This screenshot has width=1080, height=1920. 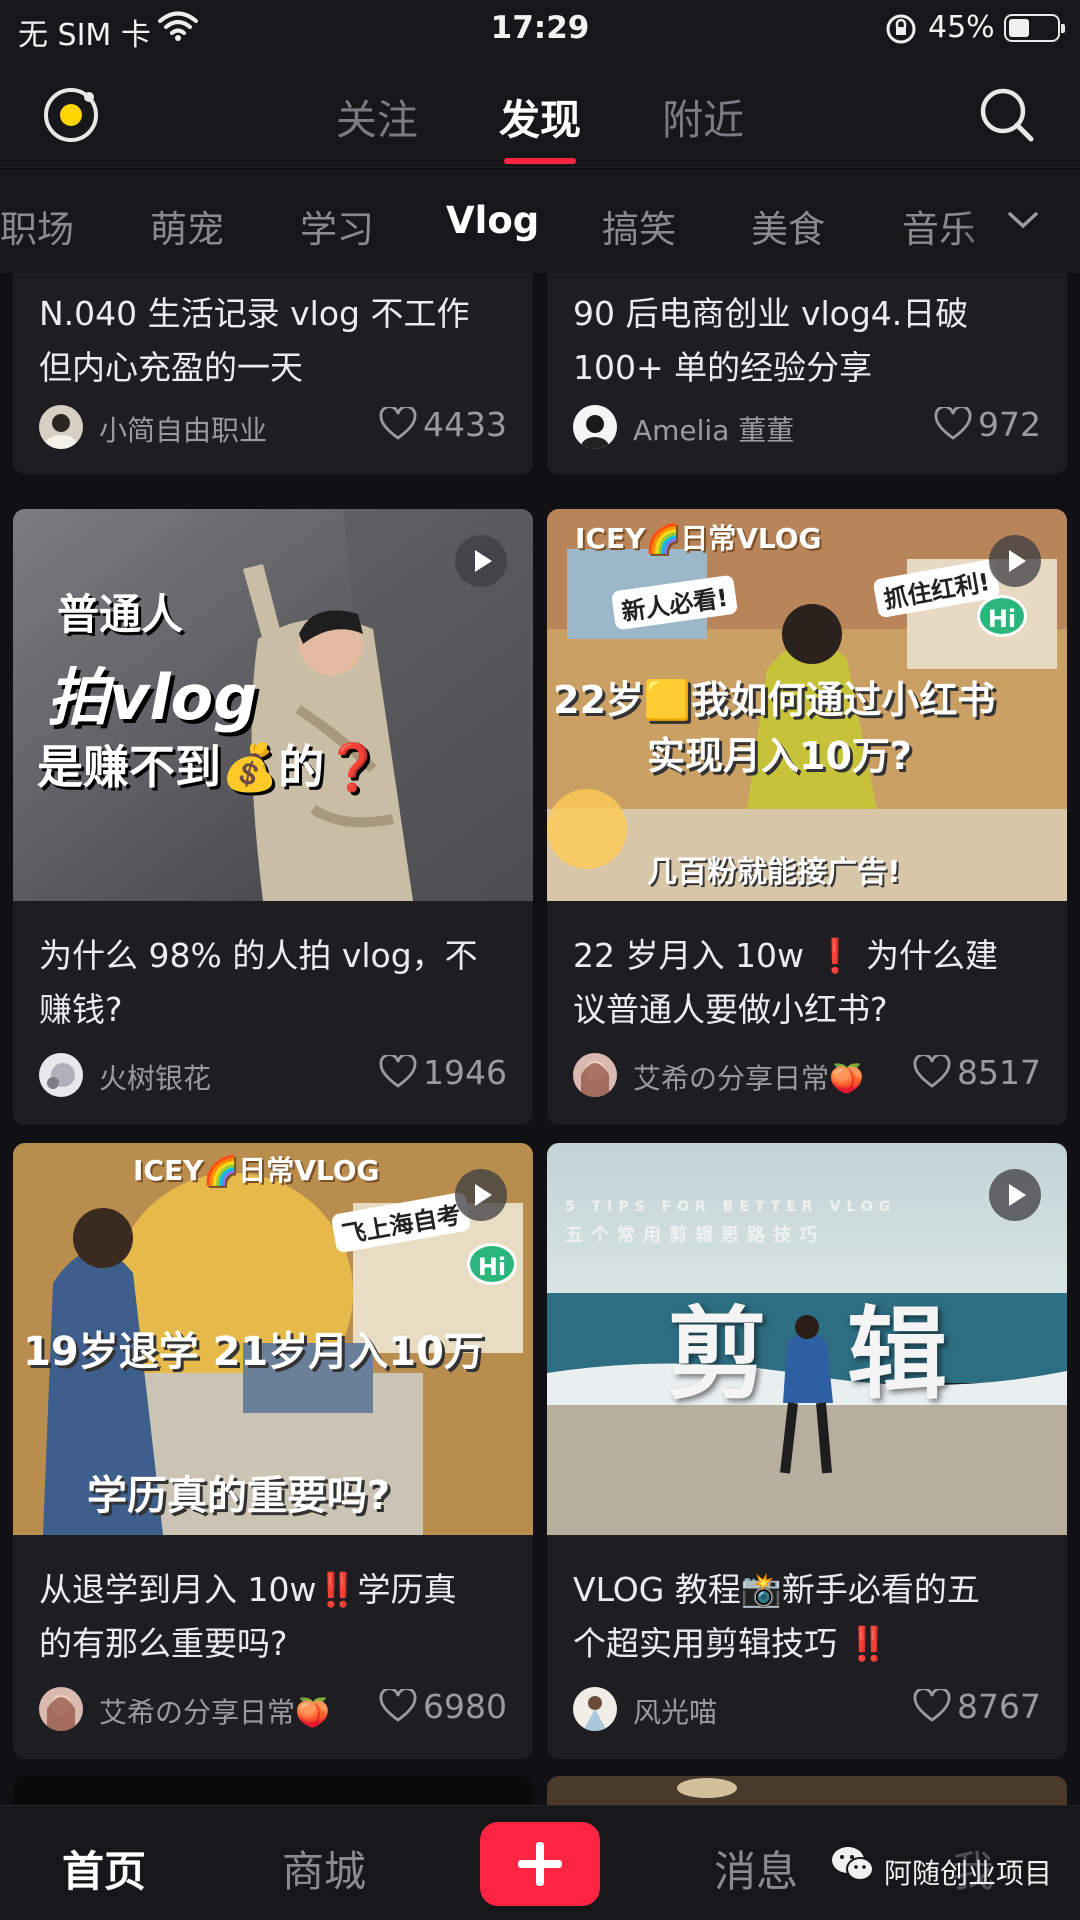 I want to click on like-count: 8517, so click(x=977, y=1072).